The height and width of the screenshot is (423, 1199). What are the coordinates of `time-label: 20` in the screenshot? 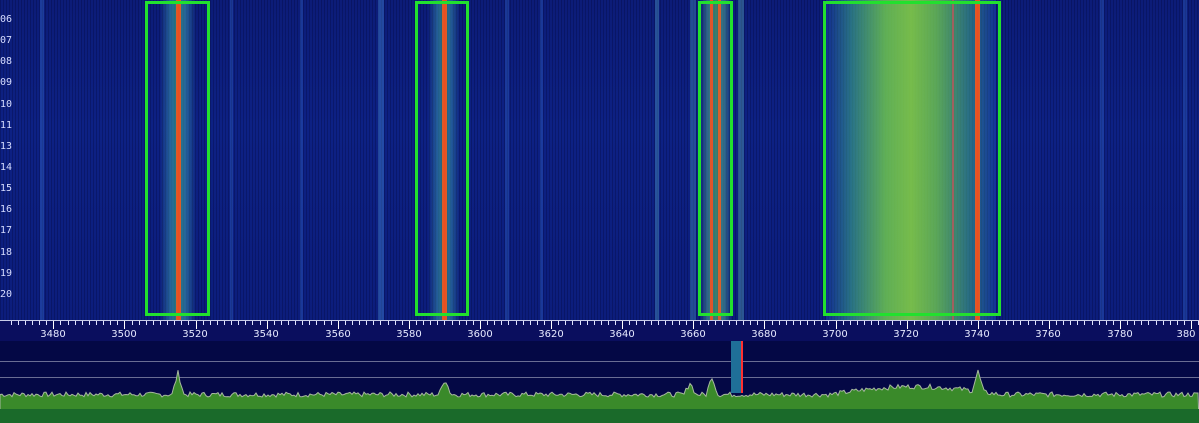 It's located at (6, 294).